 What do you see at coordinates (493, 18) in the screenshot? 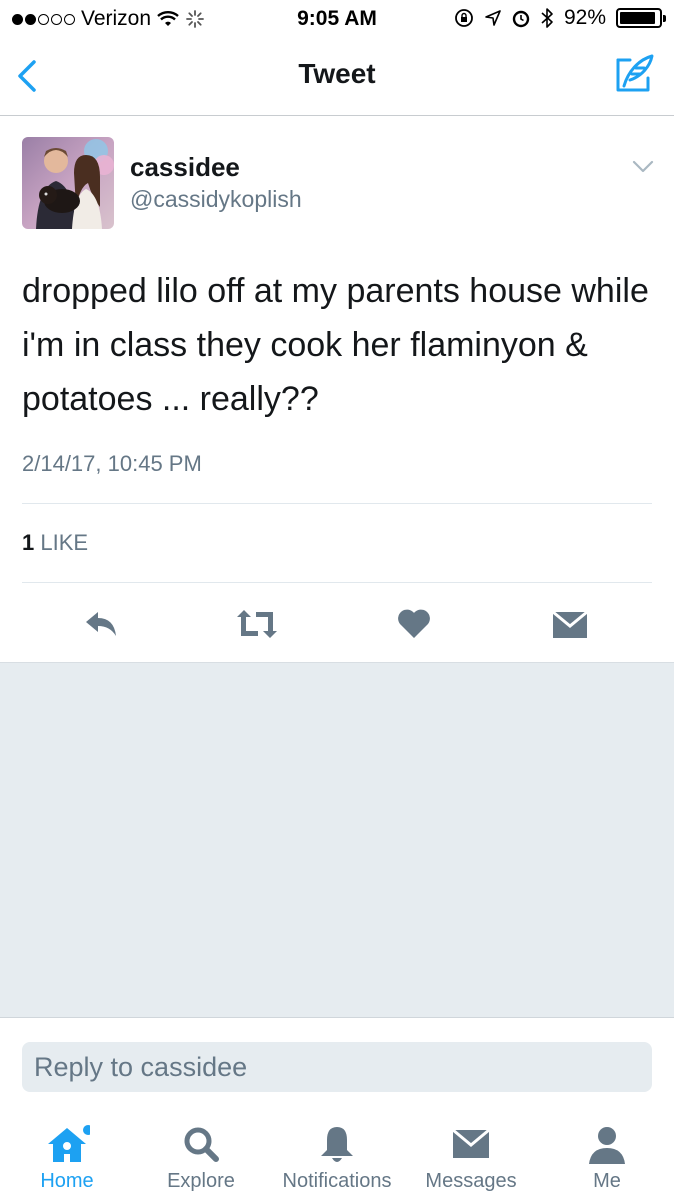
I see `location-icon` at bounding box center [493, 18].